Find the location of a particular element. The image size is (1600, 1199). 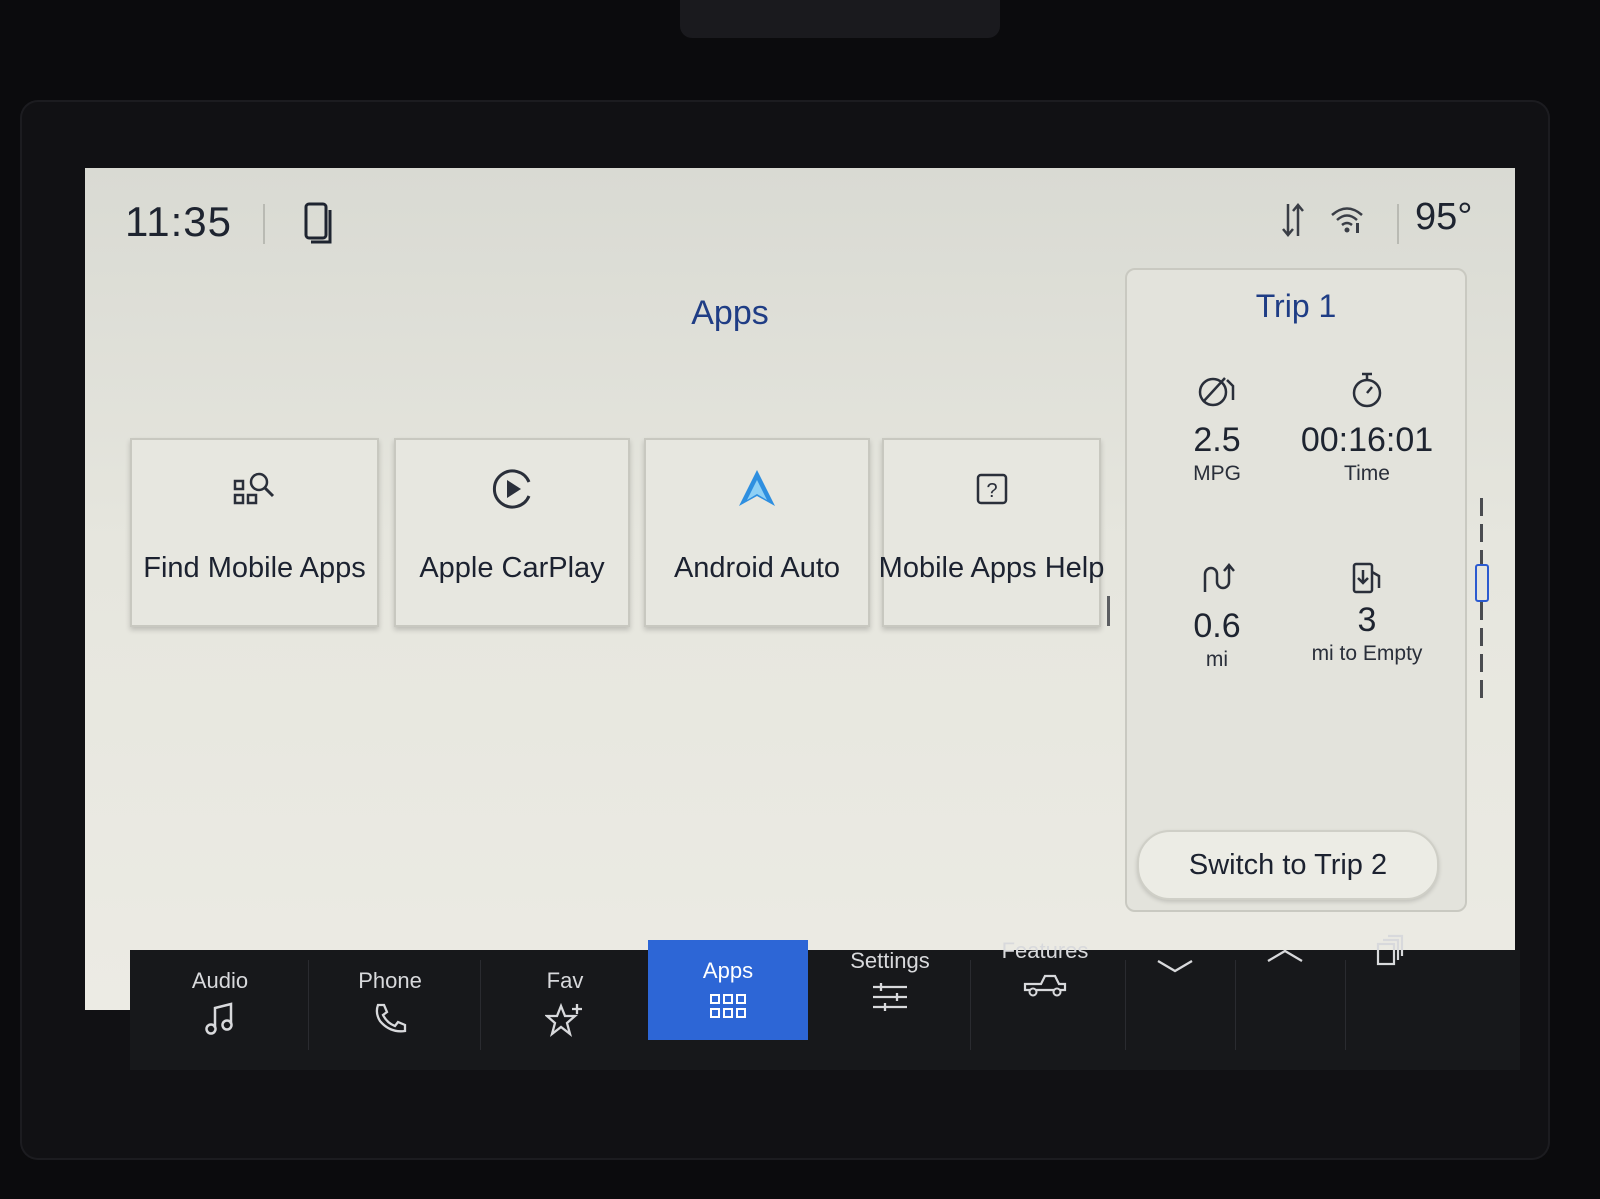

apple-carplay-tile: Apple CarPlay is located at coordinates (512, 532).